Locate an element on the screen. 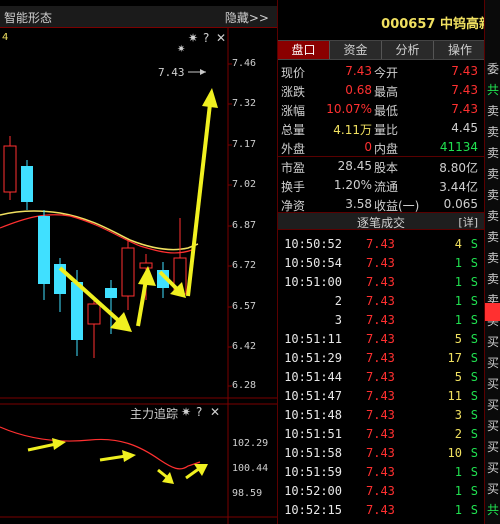  trade-time: 10:51:48 is located at coordinates (313, 415).